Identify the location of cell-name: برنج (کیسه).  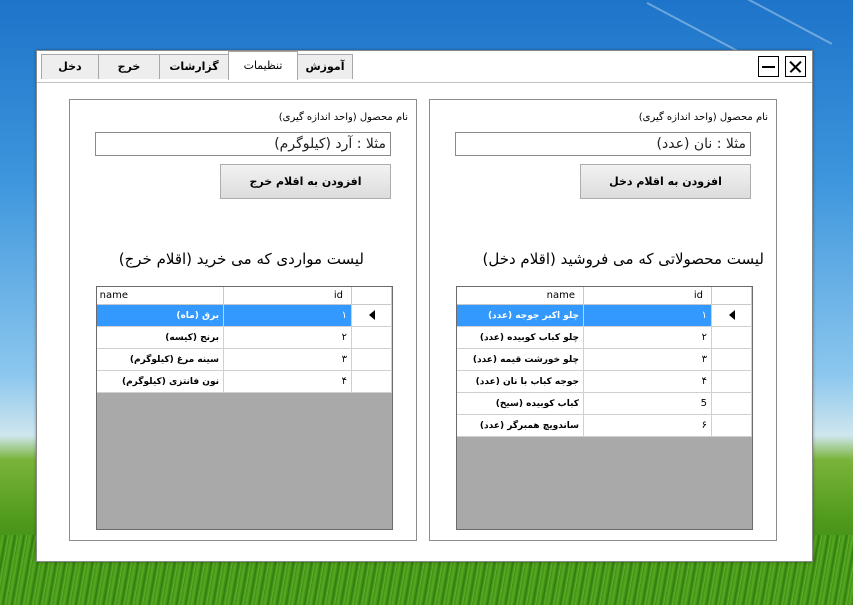
(160, 338).